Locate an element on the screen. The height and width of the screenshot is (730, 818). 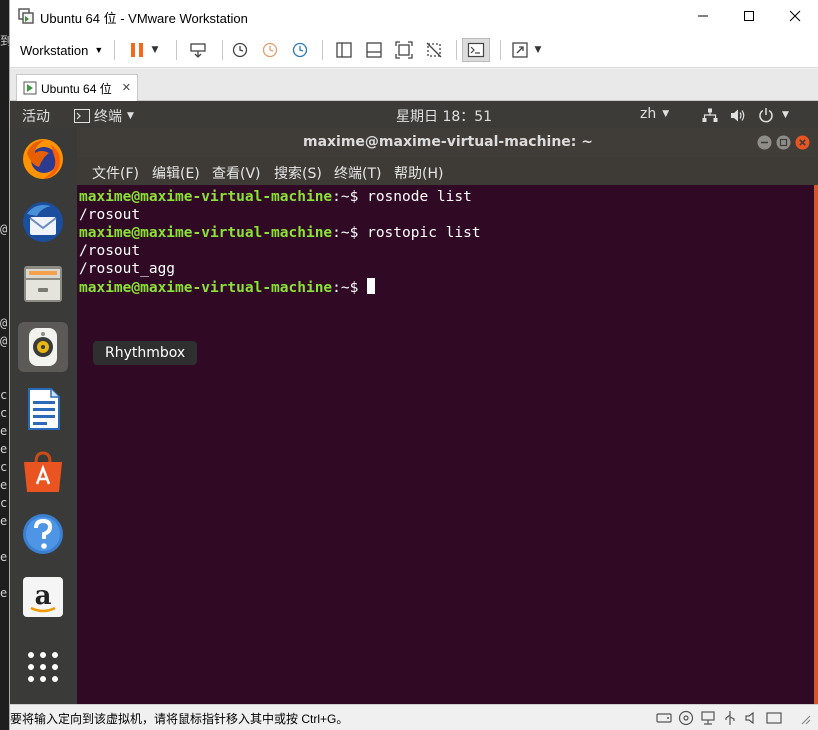
tab-ubuntu-vm: Ubuntu 64 位 ✕ is located at coordinates (77, 87).